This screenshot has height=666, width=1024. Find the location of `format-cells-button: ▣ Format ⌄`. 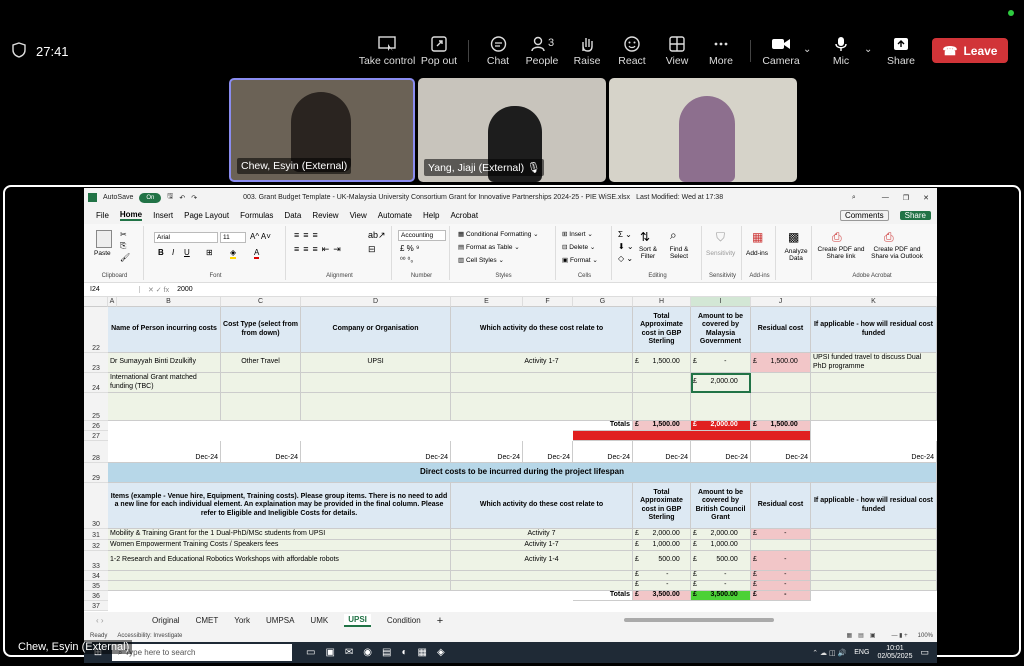

format-cells-button: ▣ Format ⌄ is located at coordinates (580, 260).